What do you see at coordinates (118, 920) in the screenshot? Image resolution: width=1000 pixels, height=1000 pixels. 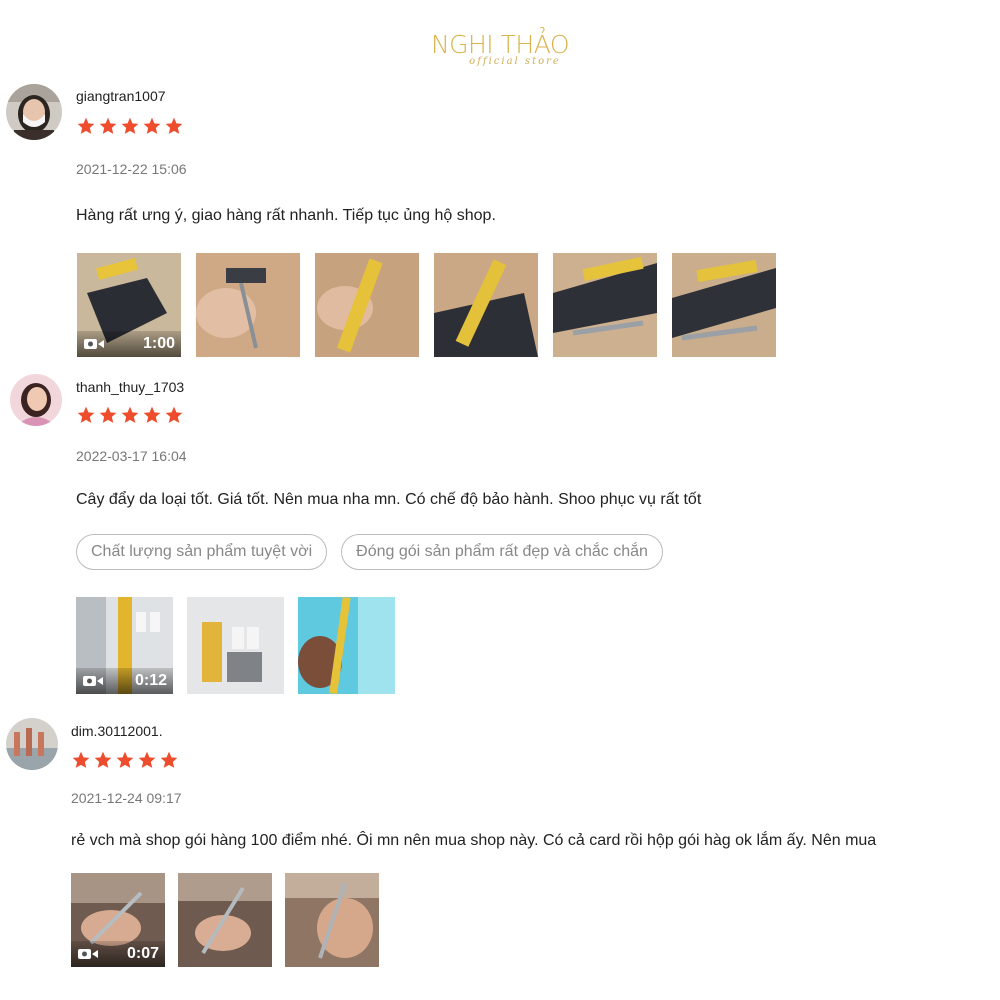 I see `review-video-thumbnail: 0:07` at bounding box center [118, 920].